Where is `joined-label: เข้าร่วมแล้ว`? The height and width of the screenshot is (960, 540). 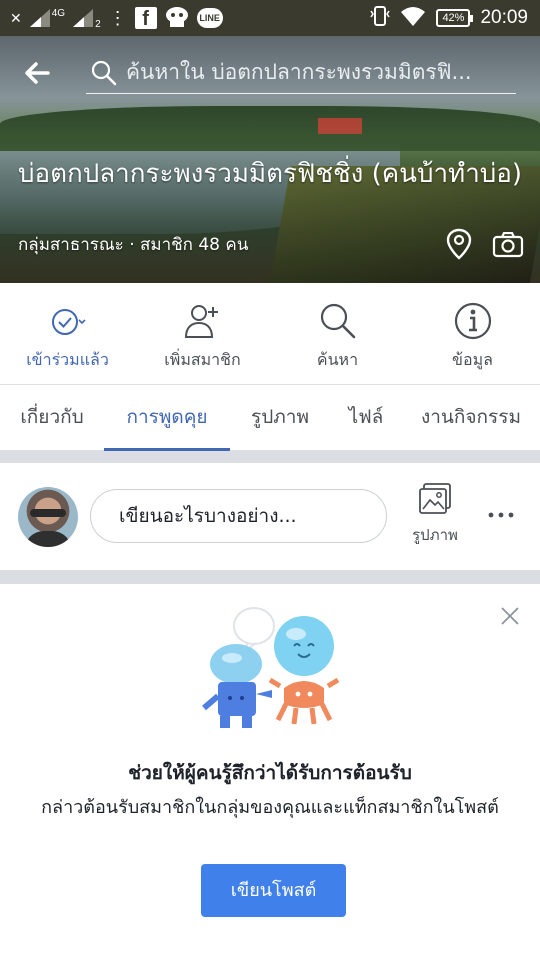 joined-label: เข้าร่วมแล้ว is located at coordinates (67, 359).